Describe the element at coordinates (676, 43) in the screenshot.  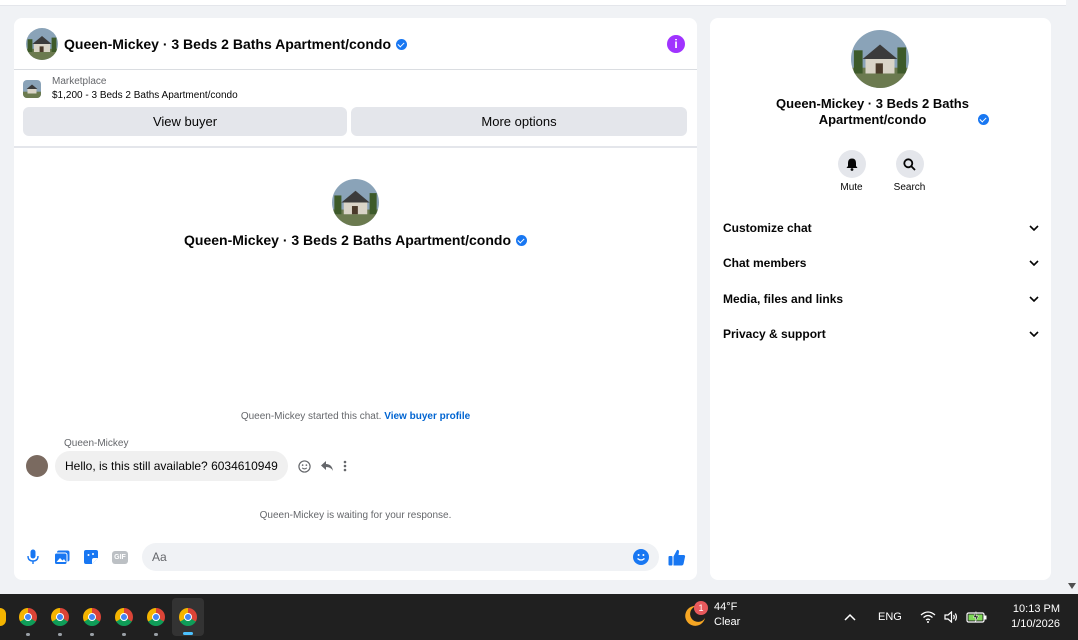
I see `info-icon: i` at that location.